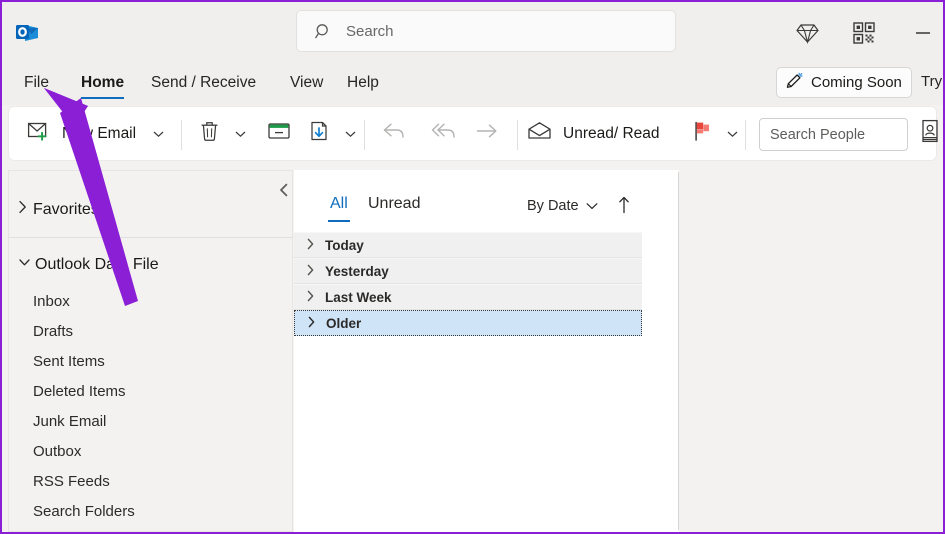 The height and width of the screenshot is (534, 945). Describe the element at coordinates (97, 264) in the screenshot. I see `outlook-data-file-label: Outlook Data File` at that location.